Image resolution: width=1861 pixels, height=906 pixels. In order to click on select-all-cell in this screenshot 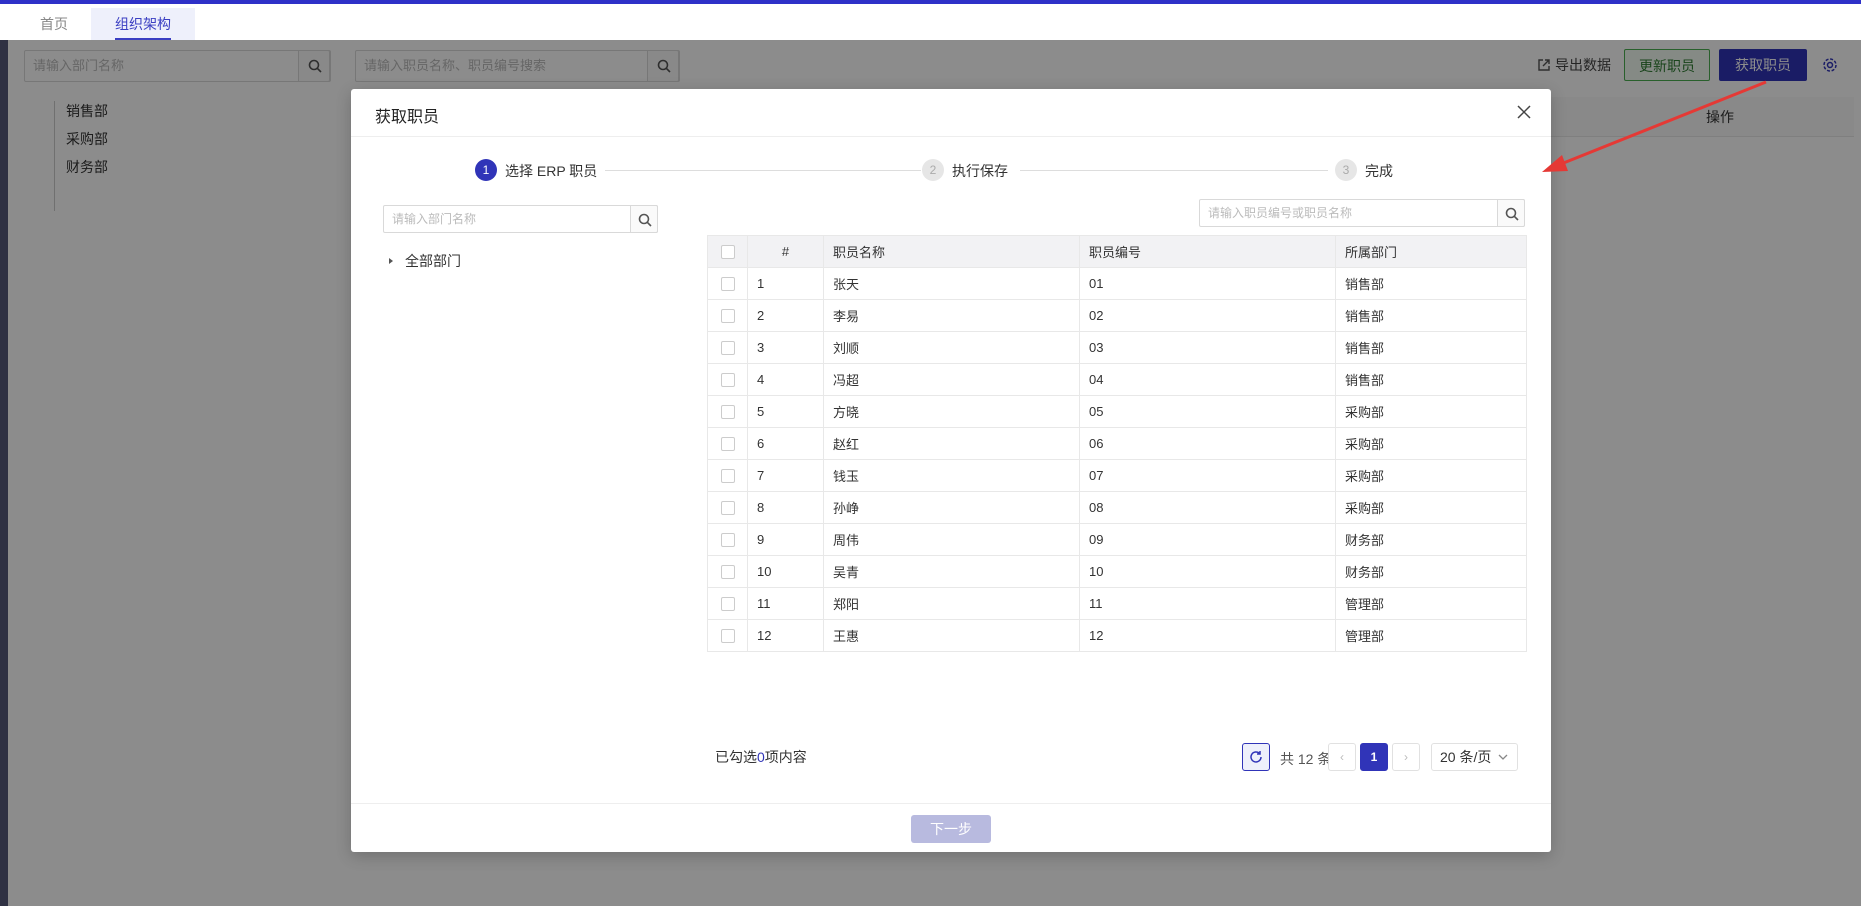, I will do `click(727, 251)`.